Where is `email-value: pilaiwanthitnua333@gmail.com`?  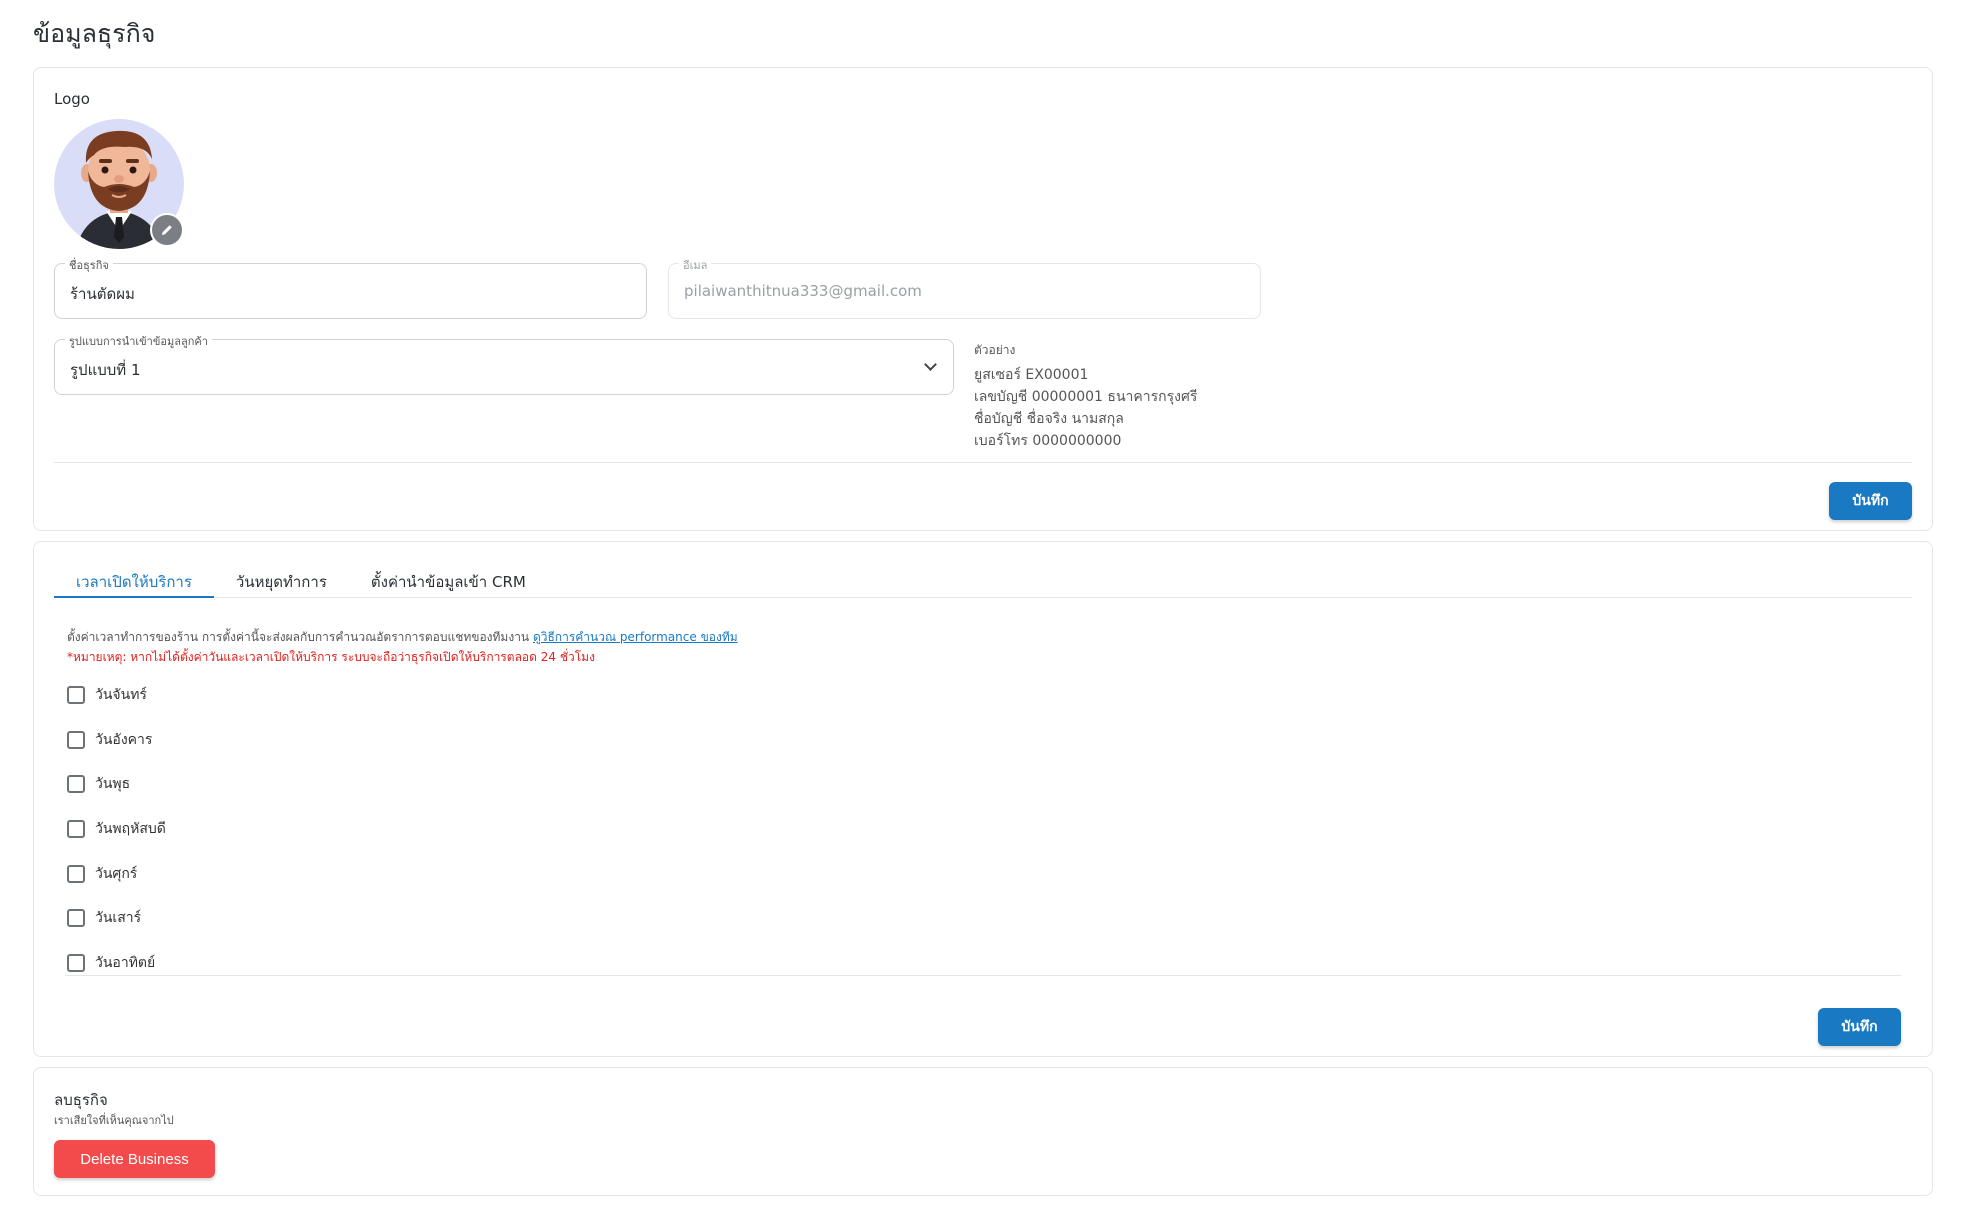 email-value: pilaiwanthitnua333@gmail.com is located at coordinates (803, 291).